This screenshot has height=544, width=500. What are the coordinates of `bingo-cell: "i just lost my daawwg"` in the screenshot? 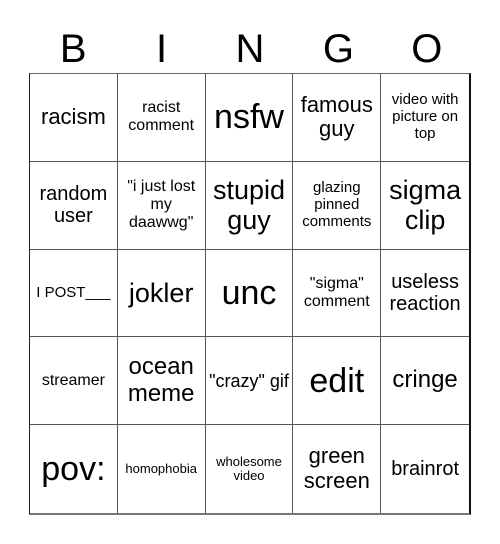 It's located at (161, 205).